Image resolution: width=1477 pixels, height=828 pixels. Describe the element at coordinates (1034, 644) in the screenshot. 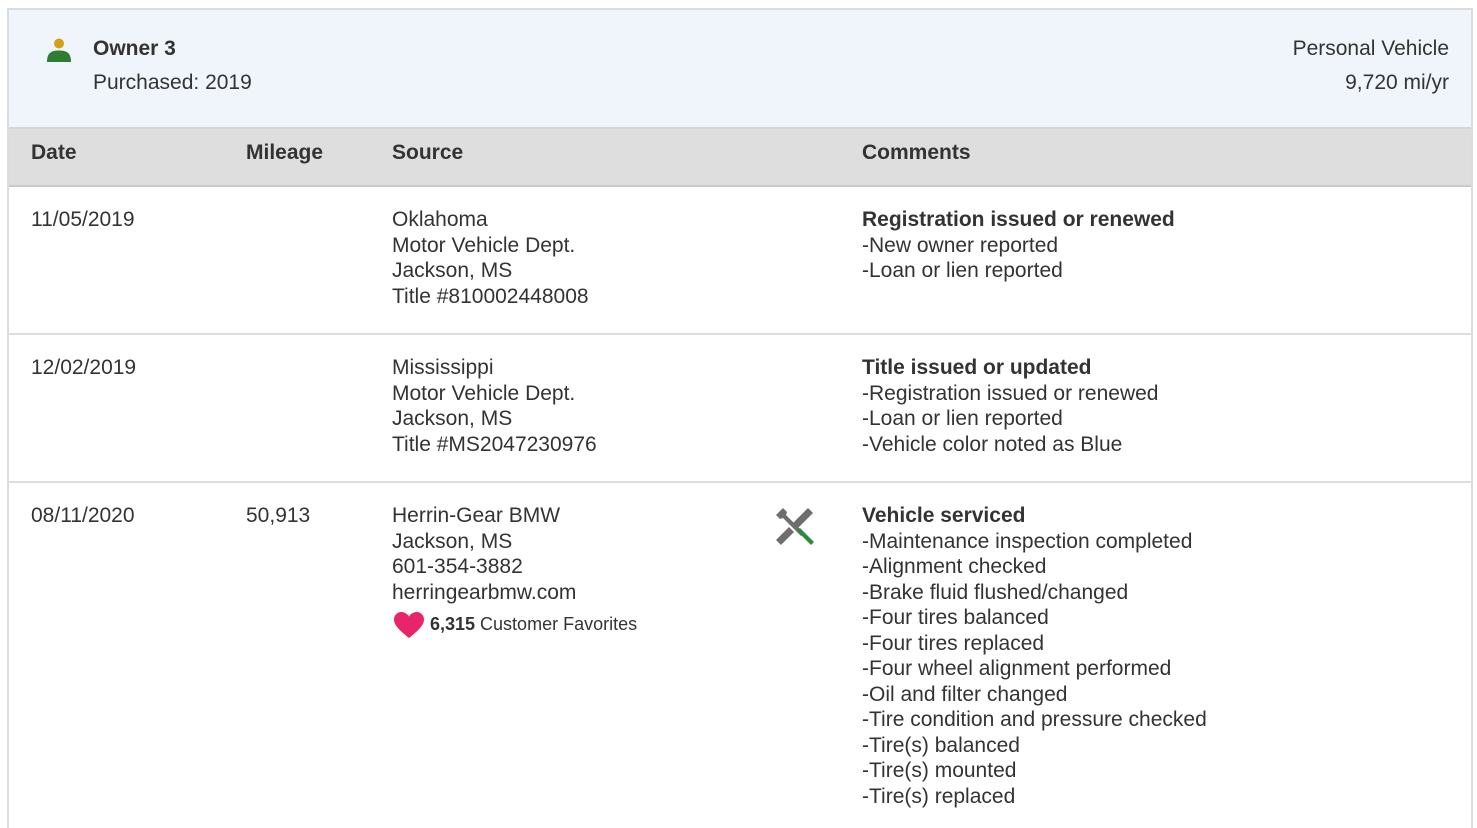

I see `comment-item: Four tires replaced` at that location.